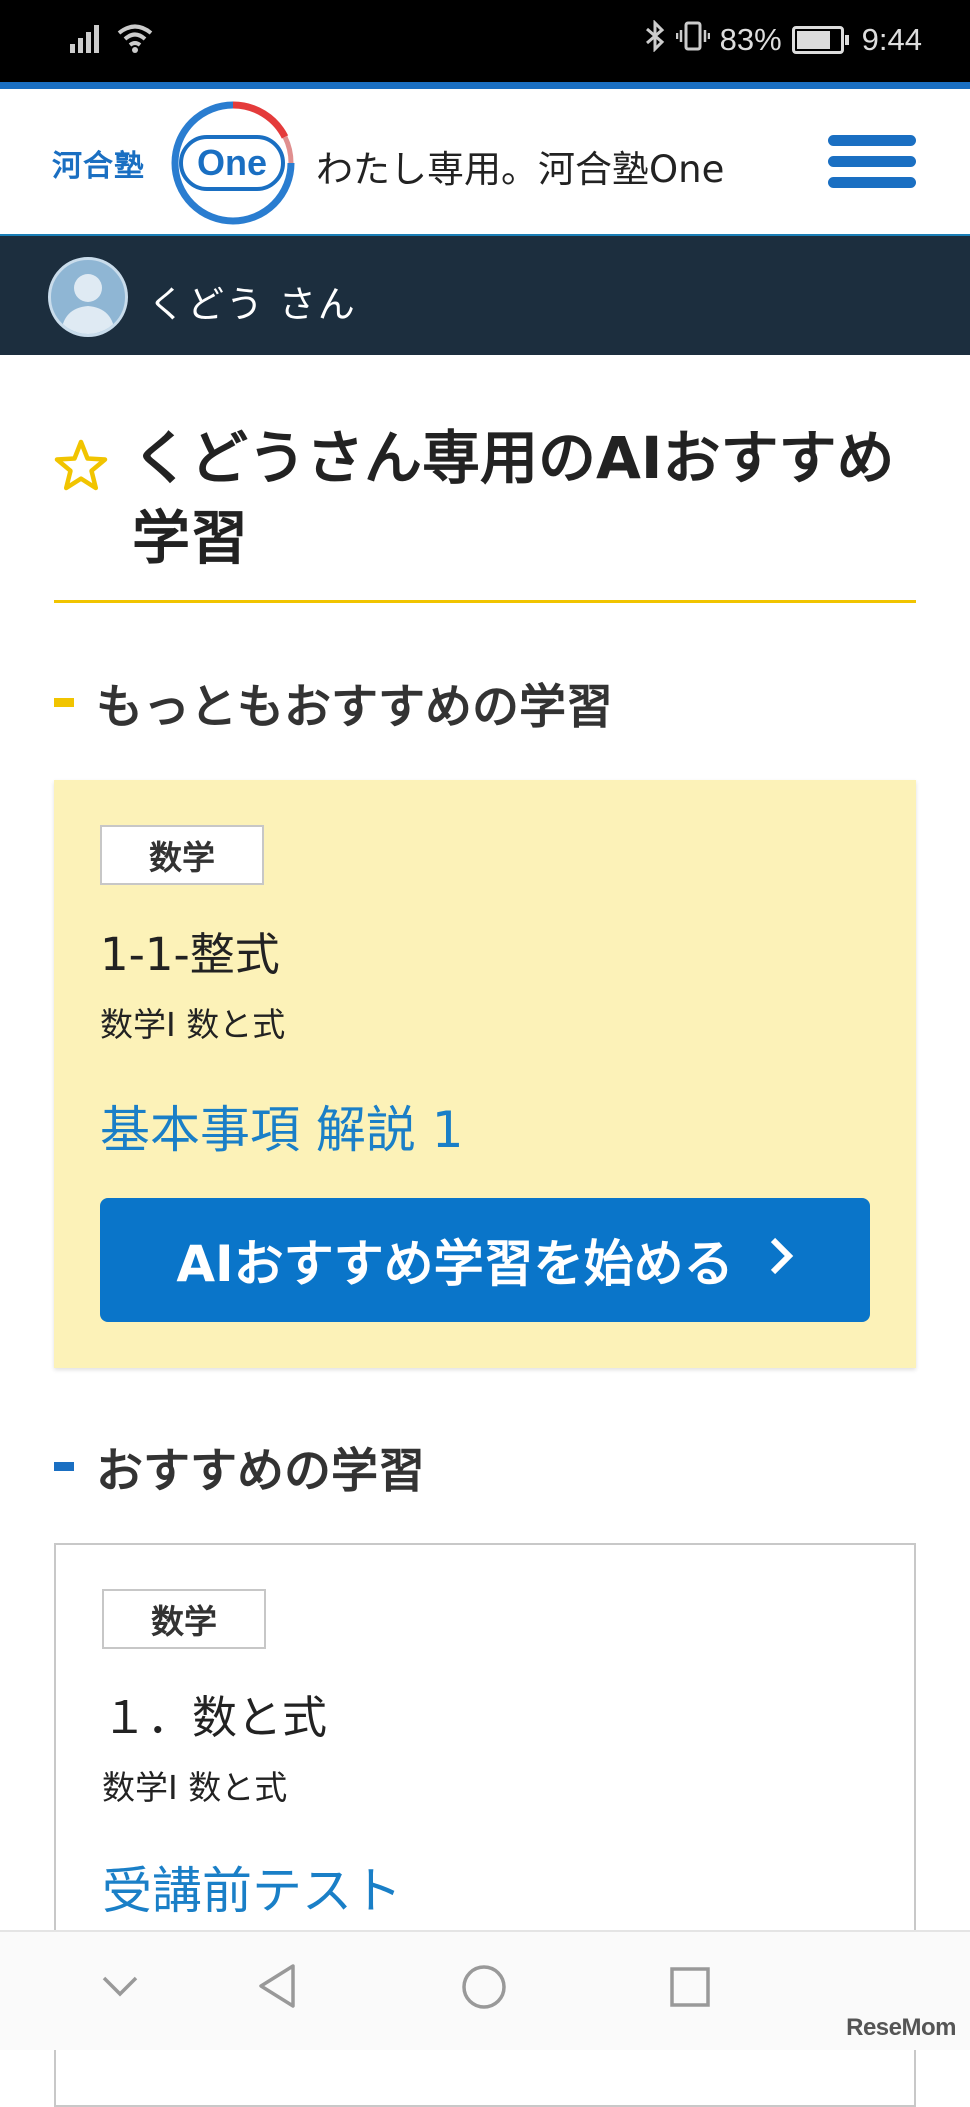  Describe the element at coordinates (901, 2027) in the screenshot. I see `watermark: ReseMom` at that location.